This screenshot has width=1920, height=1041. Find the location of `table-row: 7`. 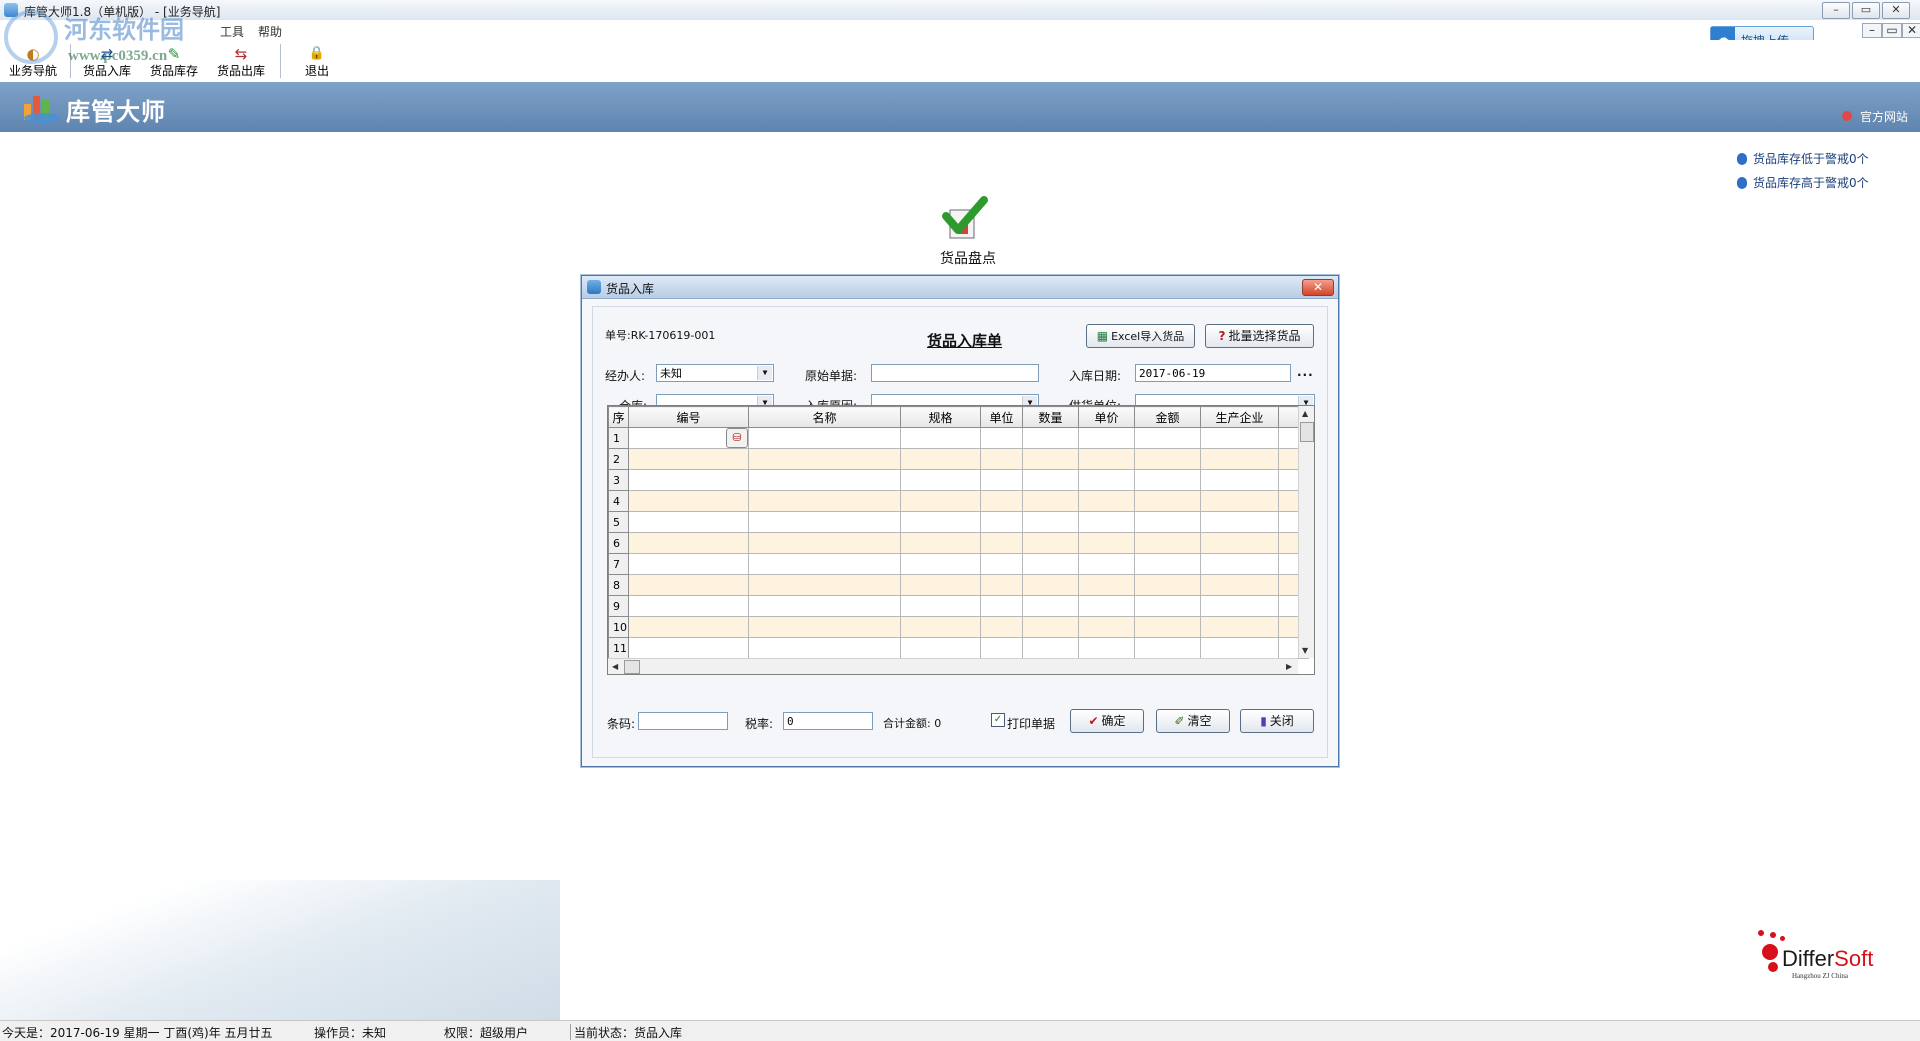

table-row: 7 is located at coordinates (958, 564).